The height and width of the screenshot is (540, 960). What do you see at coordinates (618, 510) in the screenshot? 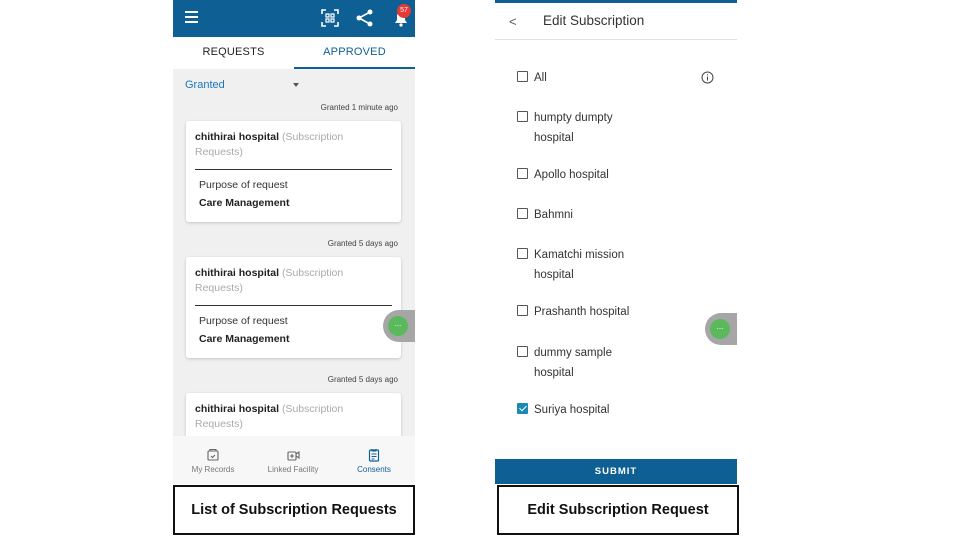
I see `caption-right: Edit Subscription Request` at bounding box center [618, 510].